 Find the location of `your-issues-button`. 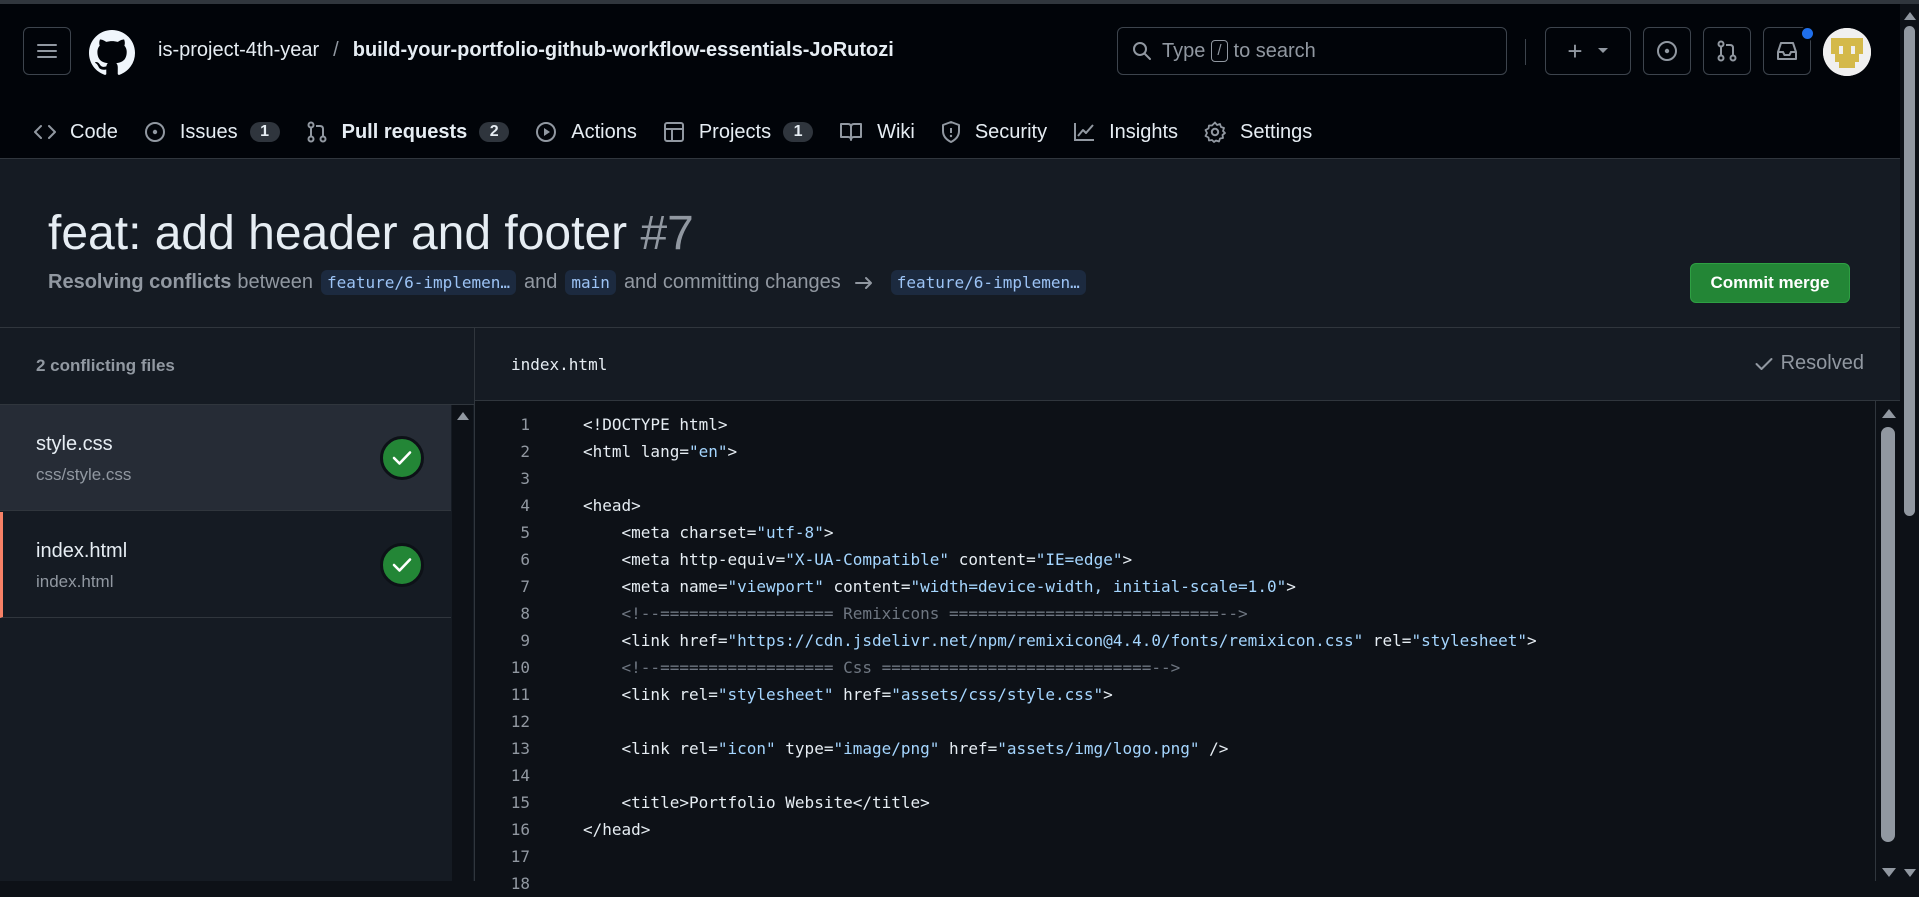

your-issues-button is located at coordinates (1667, 51).